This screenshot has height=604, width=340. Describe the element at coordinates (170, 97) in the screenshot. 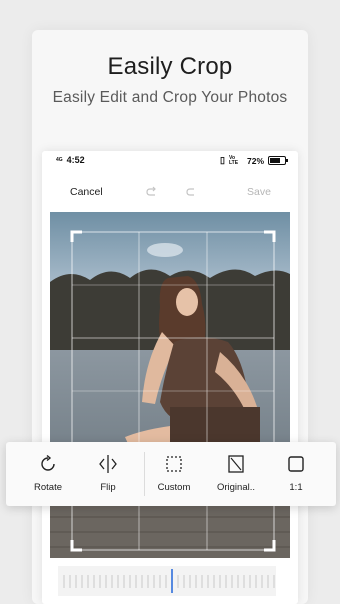

I see `promo-subtitle: Easily Edit and Crop Your Photos` at that location.